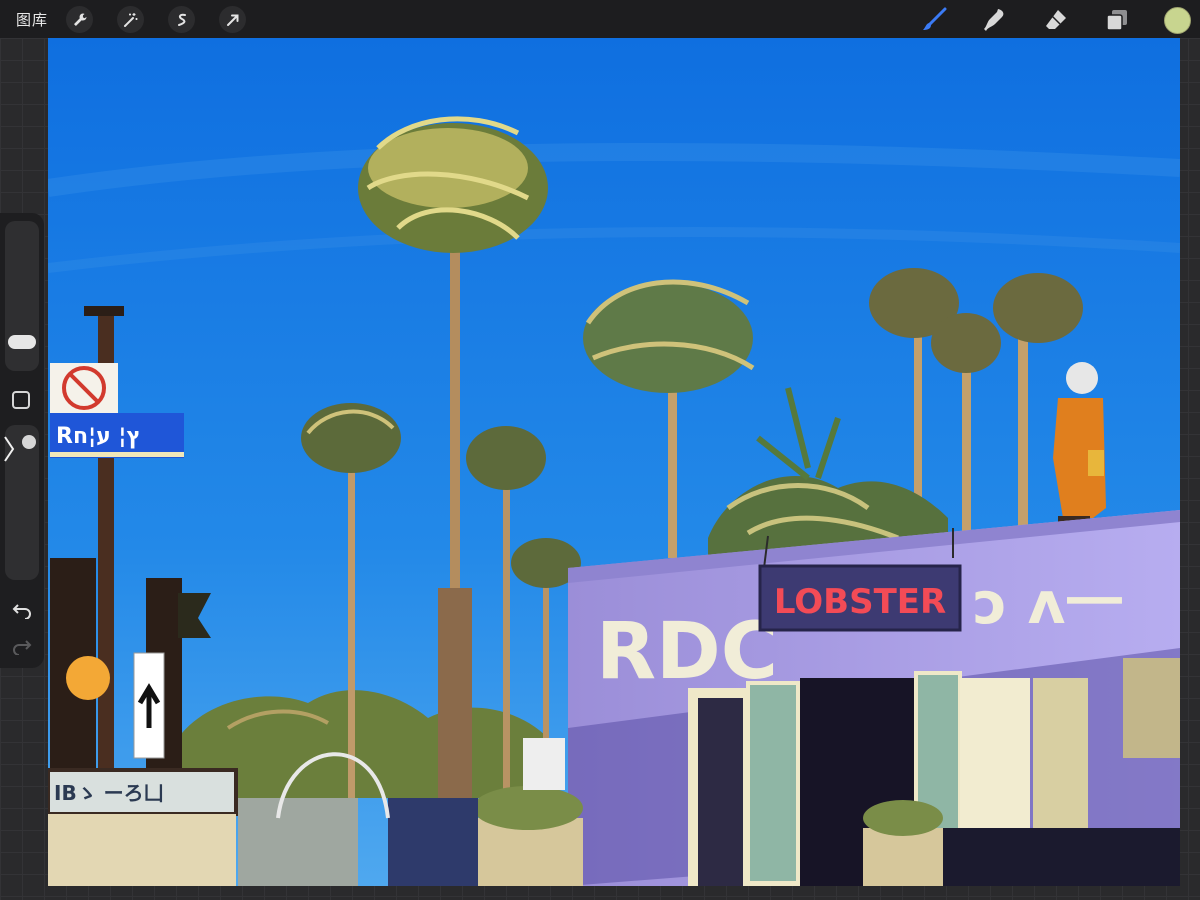  I want to click on sidebar-expand-tab, so click(9, 449).